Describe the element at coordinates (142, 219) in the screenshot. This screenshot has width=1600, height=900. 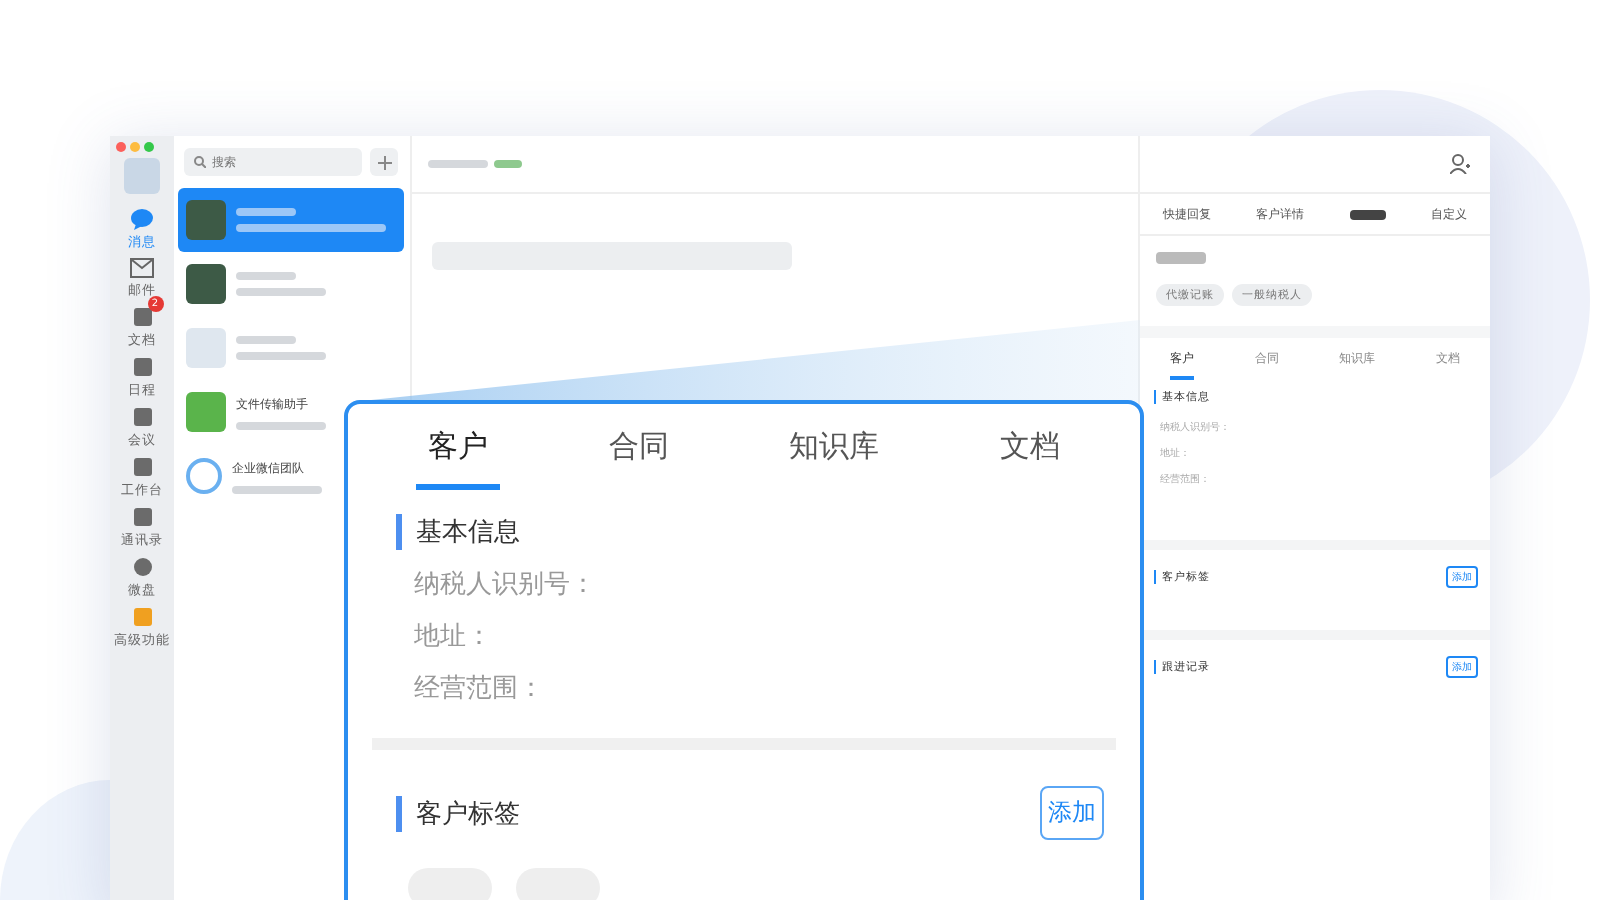
I see `chat-bubble-icon` at that location.